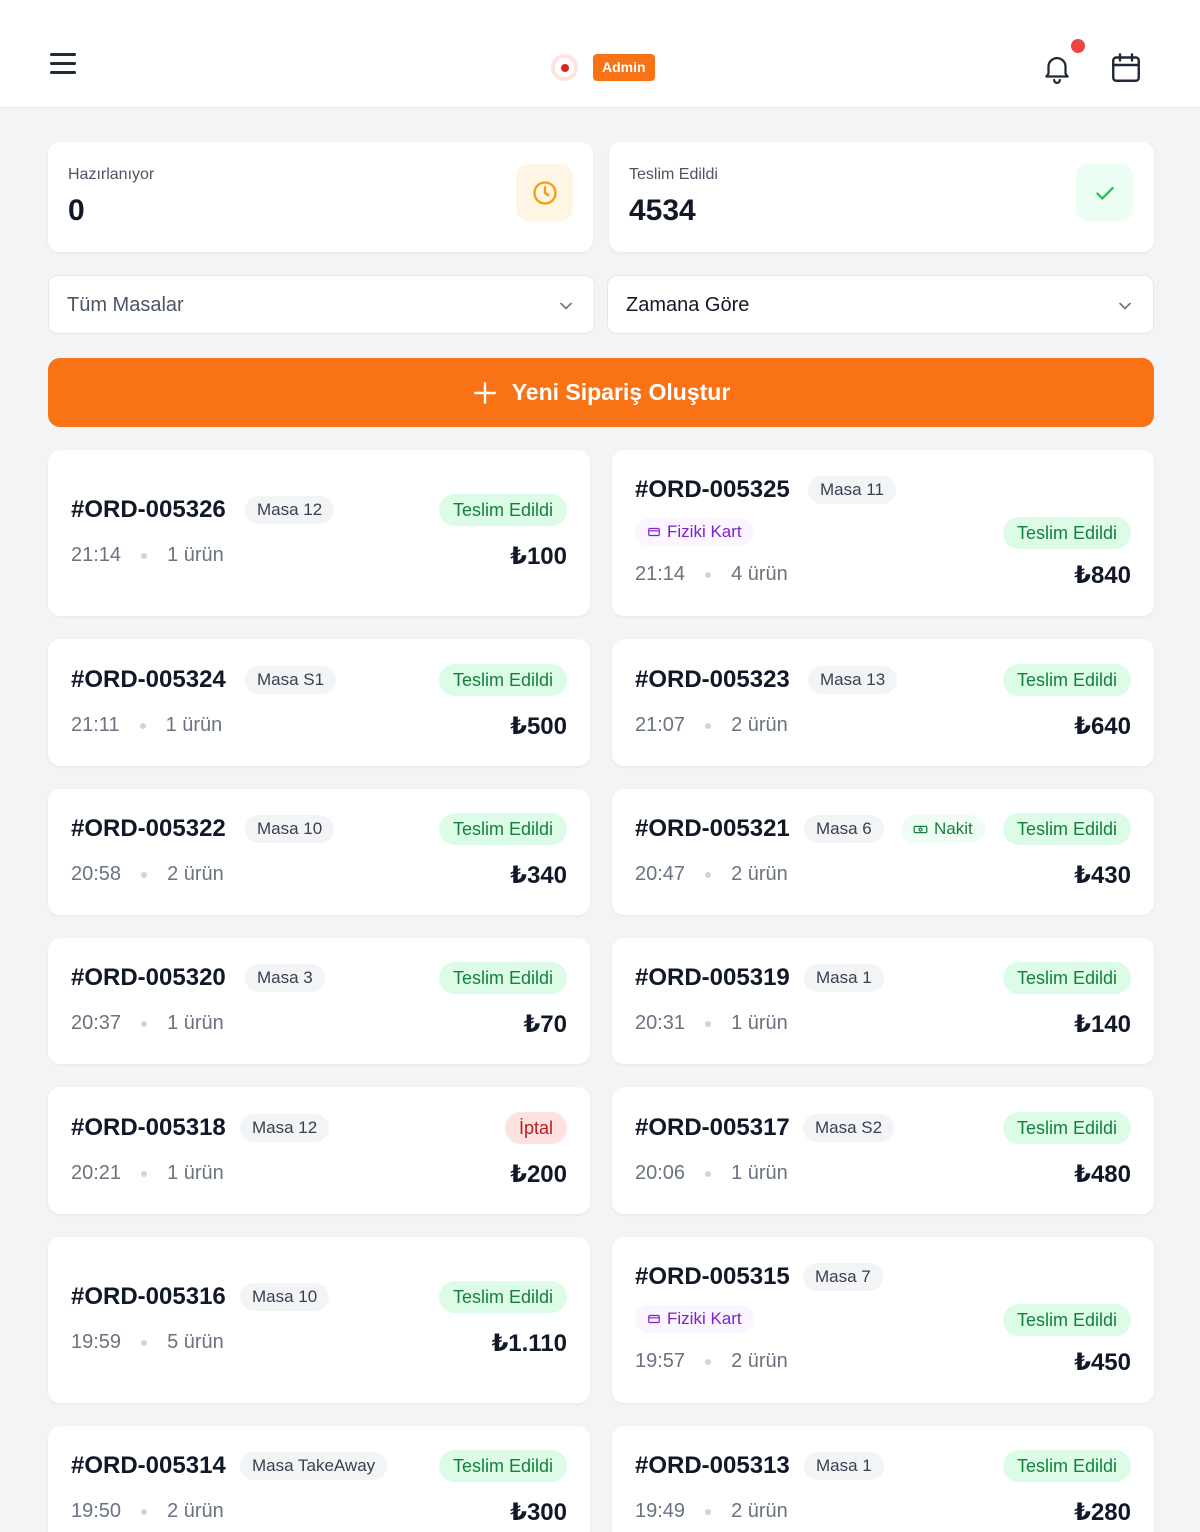  I want to click on payment-badge: Nakit, so click(943, 829).